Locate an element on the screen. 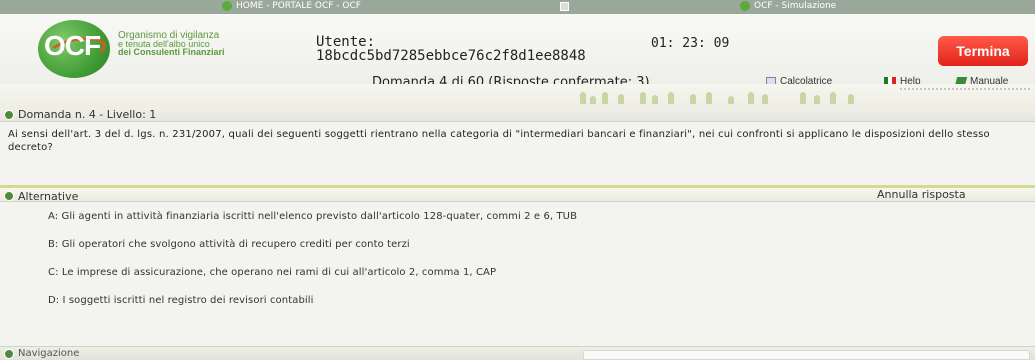 The height and width of the screenshot is (360, 1035). ocf-logo: OCF is located at coordinates (74, 49).